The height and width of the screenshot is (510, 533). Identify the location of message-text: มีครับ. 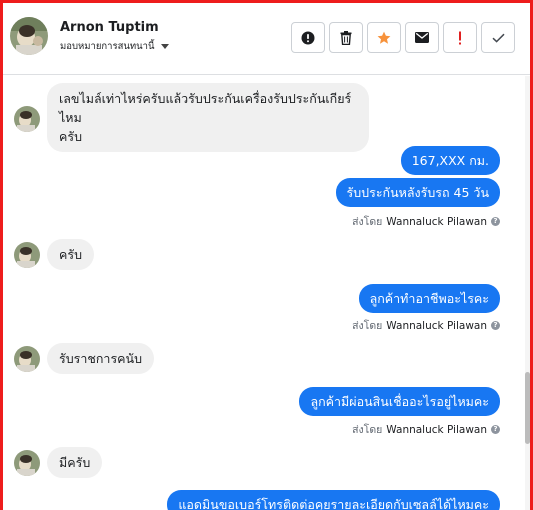
(75, 462).